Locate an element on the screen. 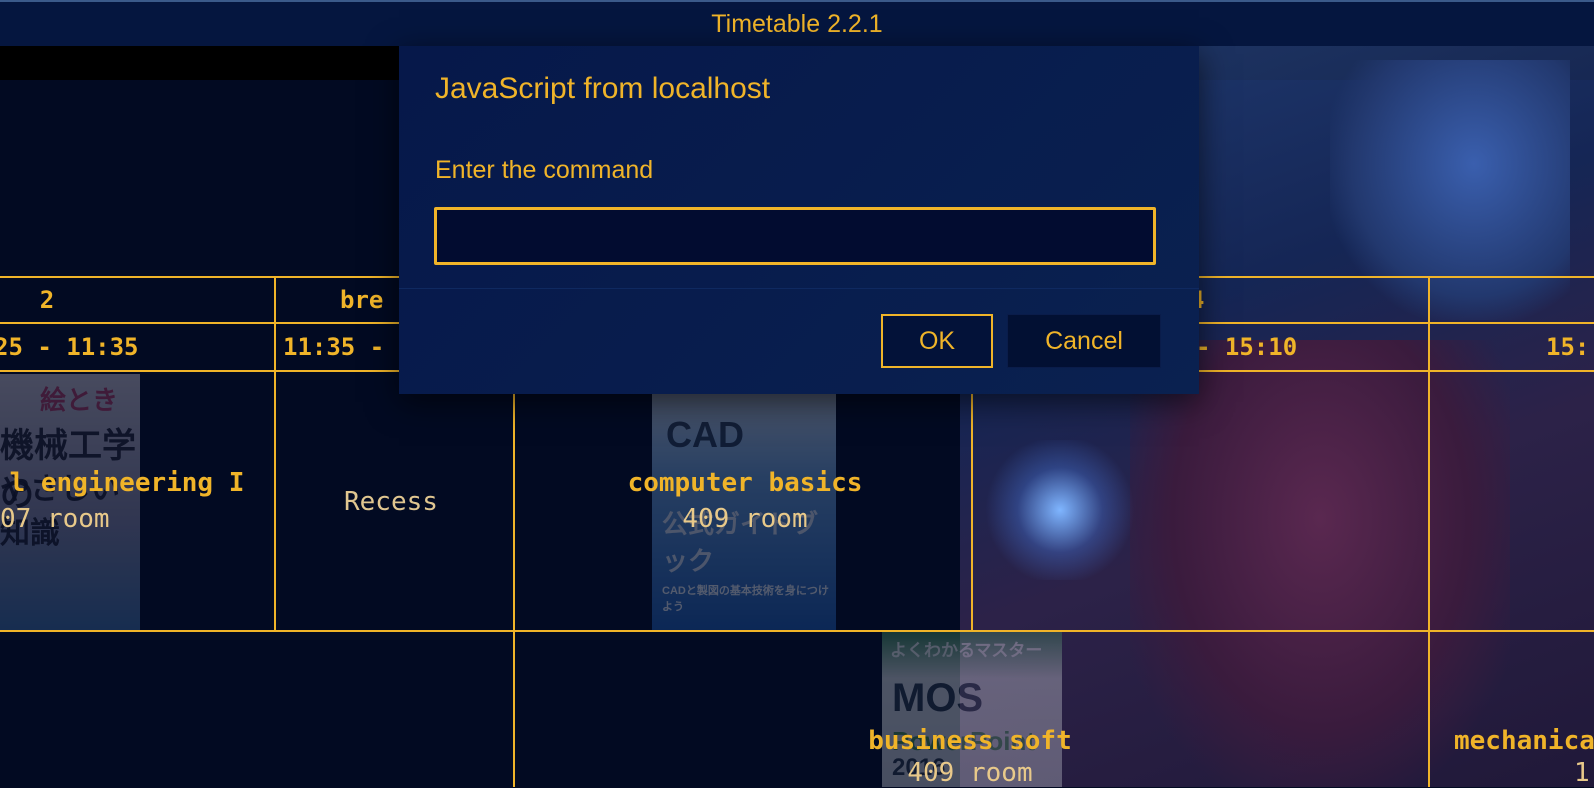  dialog-title: JavaScript from localhost is located at coordinates (603, 88).